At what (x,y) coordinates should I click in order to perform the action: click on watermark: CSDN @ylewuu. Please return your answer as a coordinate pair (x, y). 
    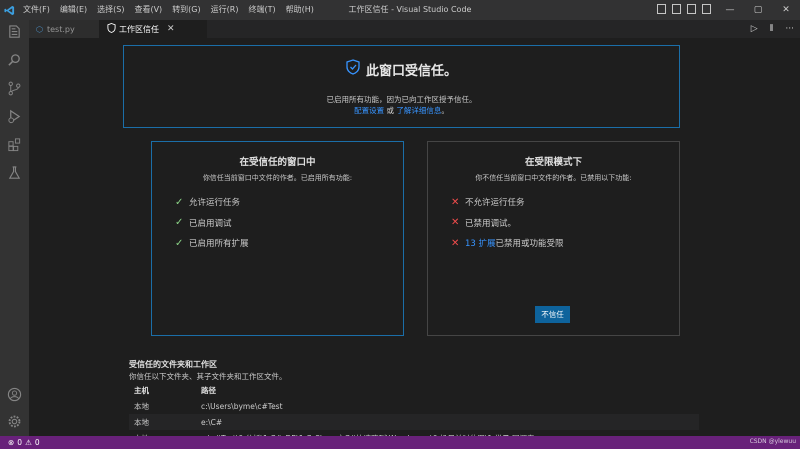
    Looking at the image, I should click on (772, 441).